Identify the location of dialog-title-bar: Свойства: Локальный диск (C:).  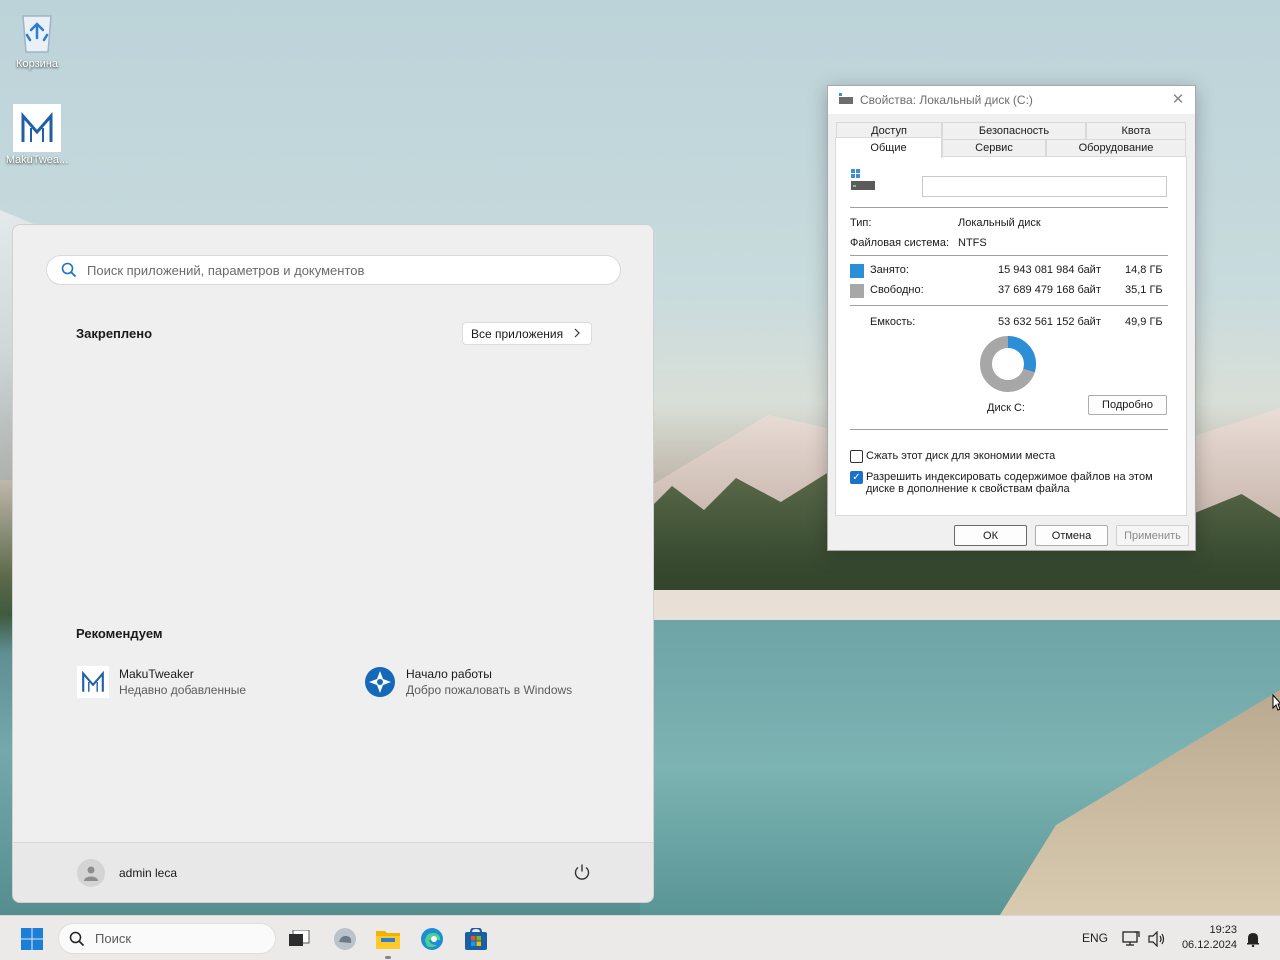
(1011, 100).